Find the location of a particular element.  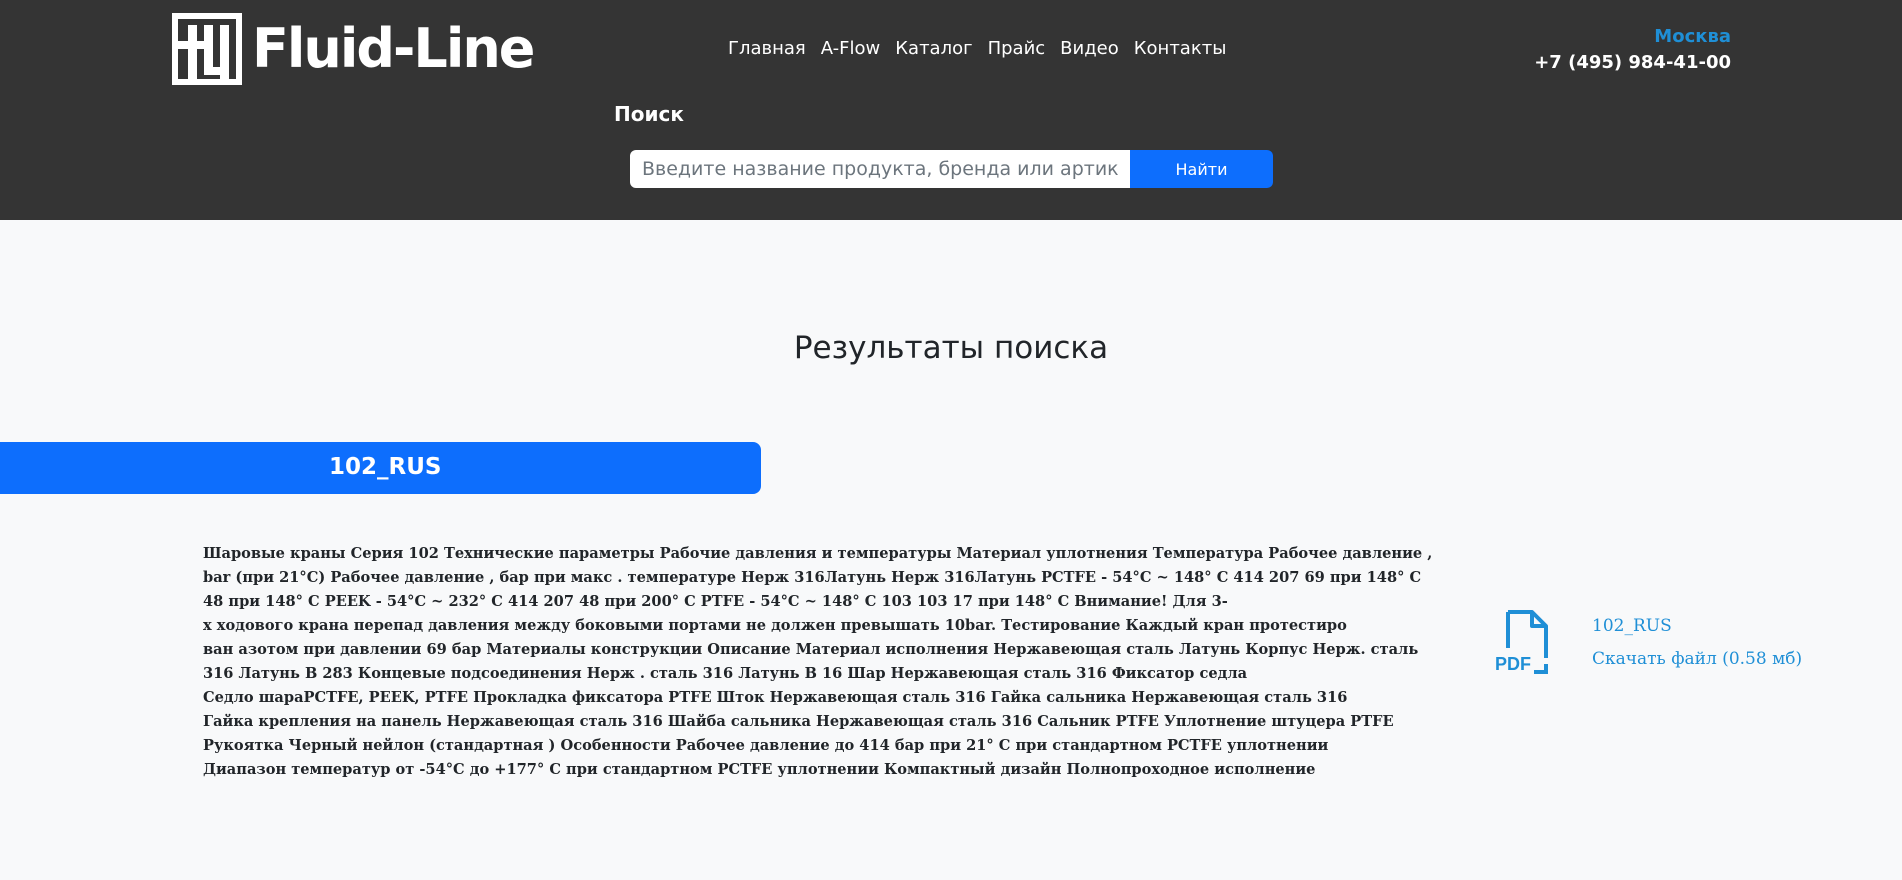

city-selector: Москва is located at coordinates (1692, 36).